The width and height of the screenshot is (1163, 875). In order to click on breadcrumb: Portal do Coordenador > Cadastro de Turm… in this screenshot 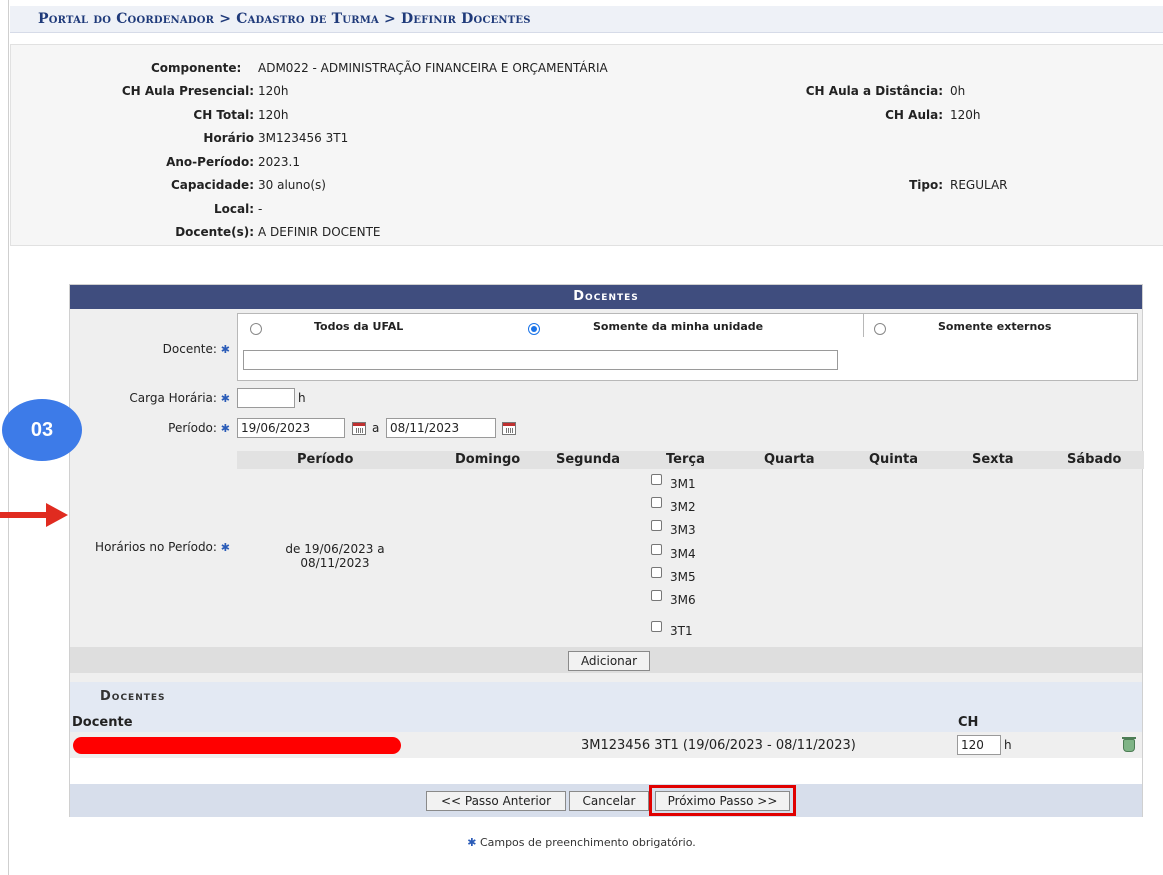, I will do `click(586, 19)`.